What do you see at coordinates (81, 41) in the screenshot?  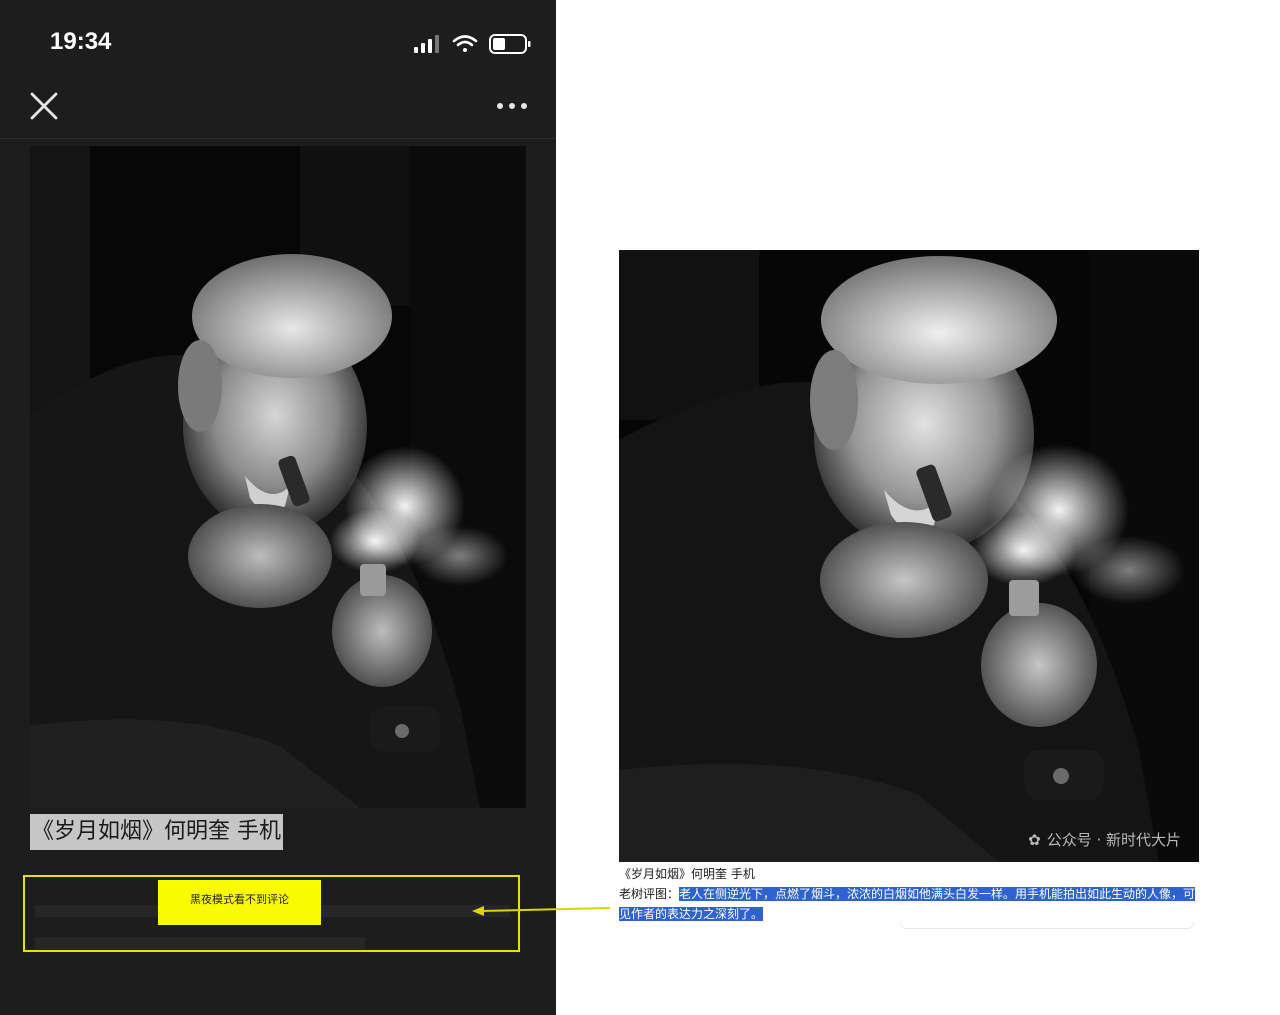 I see `status-time: 19:34` at bounding box center [81, 41].